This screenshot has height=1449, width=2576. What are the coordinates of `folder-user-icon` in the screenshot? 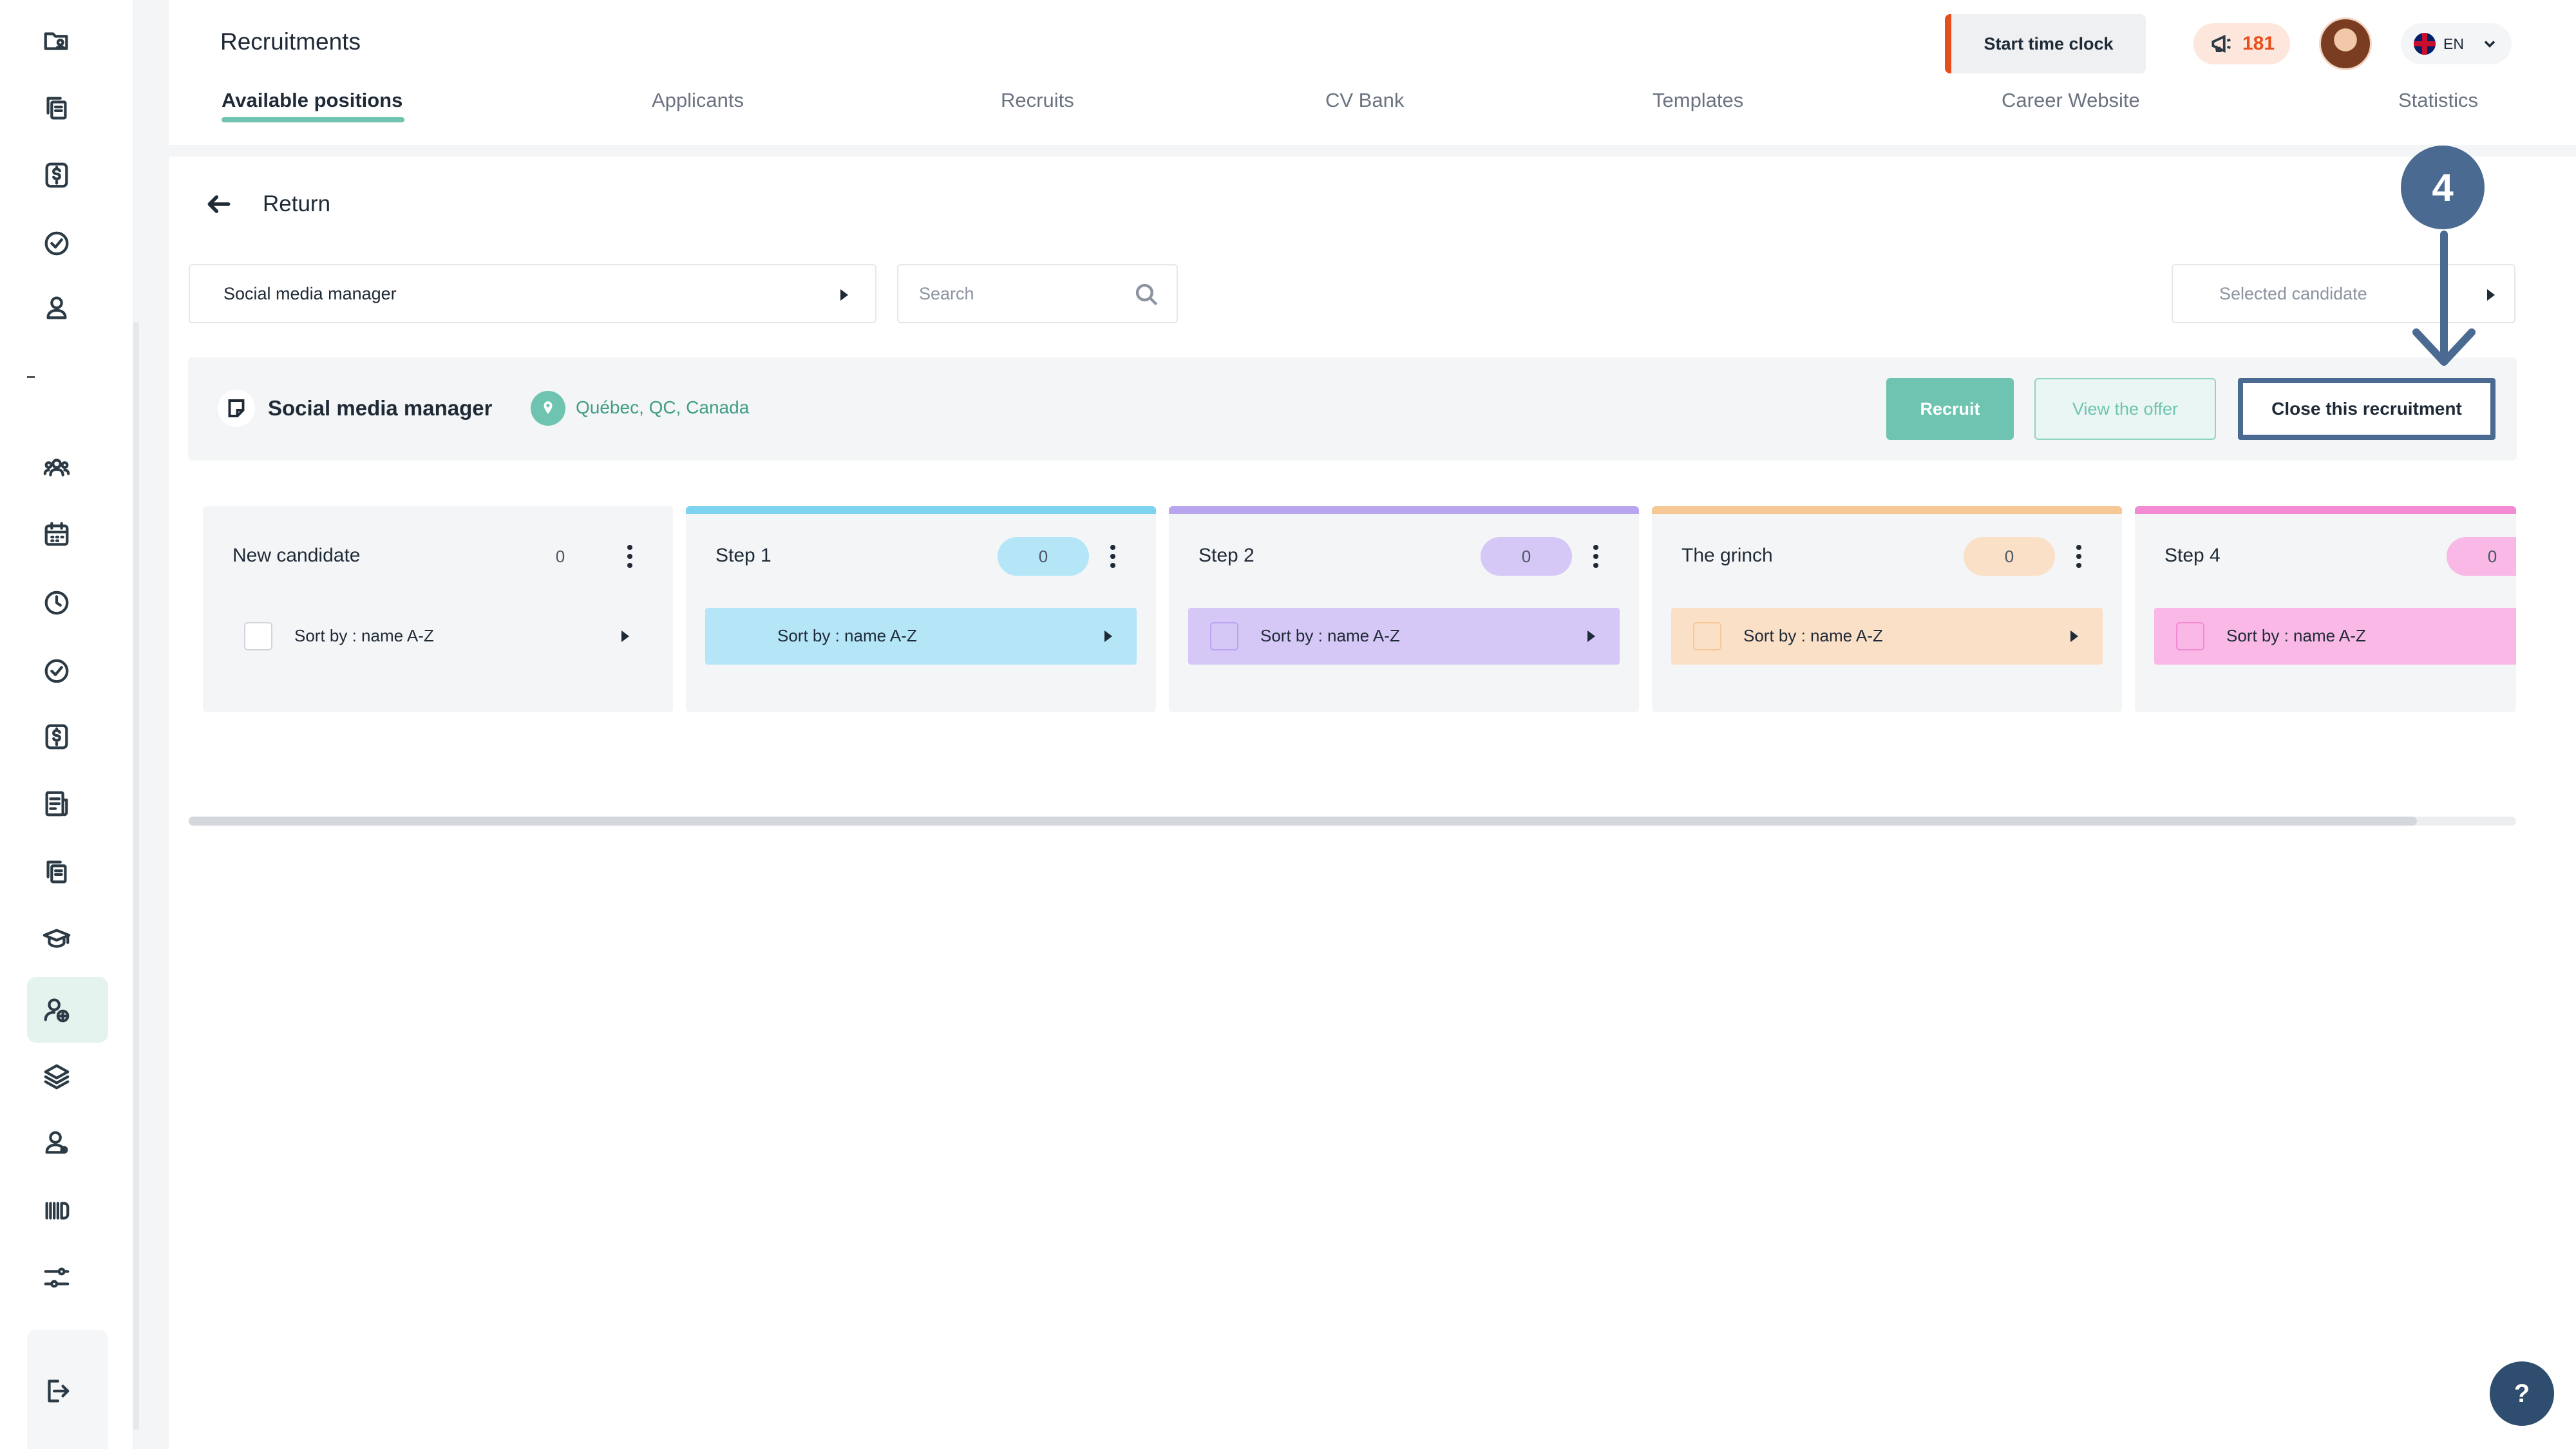 It's located at (56, 42).